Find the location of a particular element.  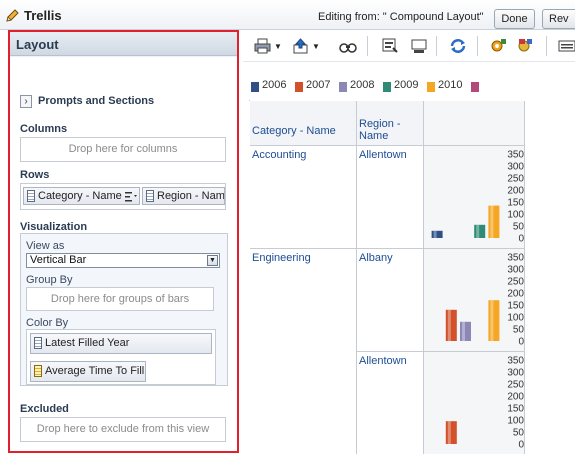

row-item-category-name: Category - Name is located at coordinates (81, 196).